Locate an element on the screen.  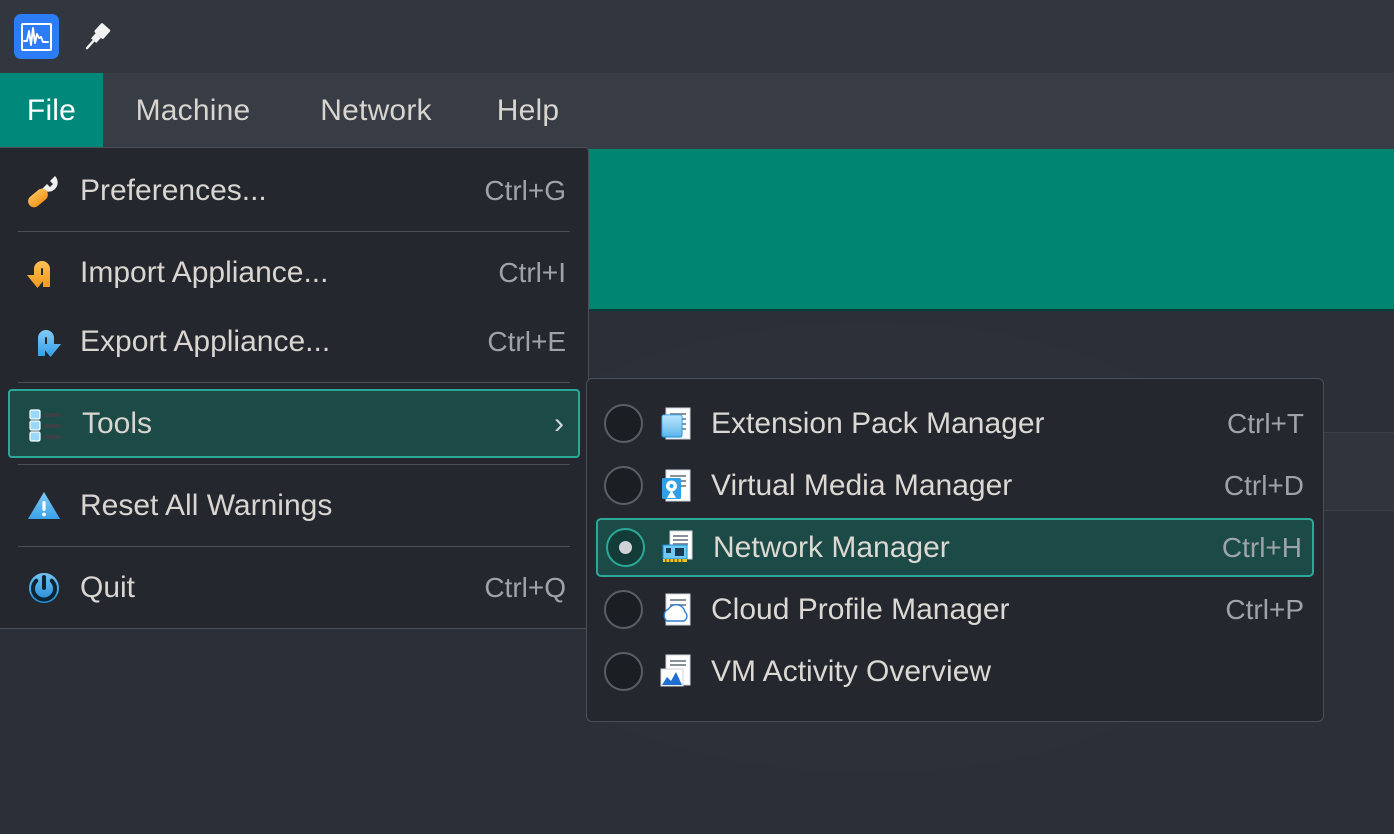
submenu-item-label: Network Manager is located at coordinates (831, 547).